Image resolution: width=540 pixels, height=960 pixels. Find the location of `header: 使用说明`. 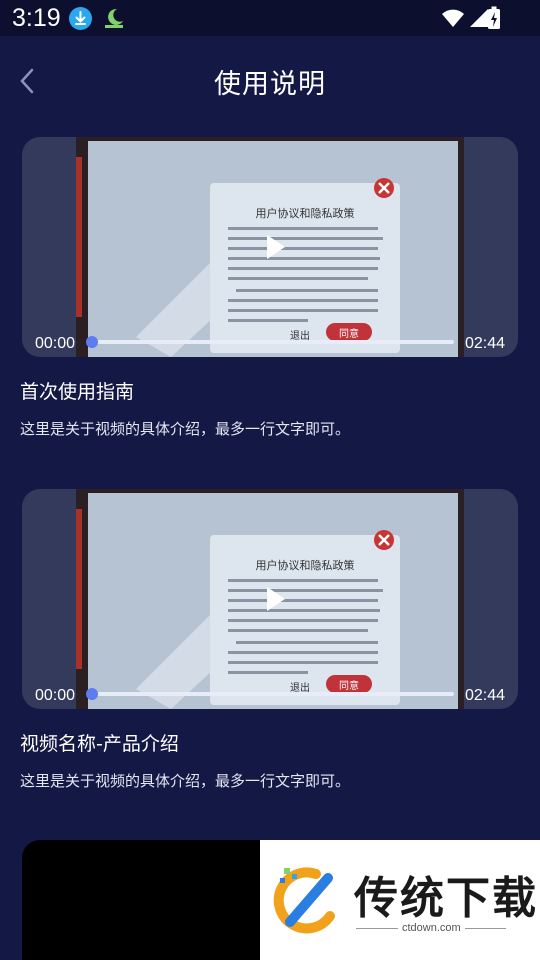

header: 使用说明 is located at coordinates (270, 81).